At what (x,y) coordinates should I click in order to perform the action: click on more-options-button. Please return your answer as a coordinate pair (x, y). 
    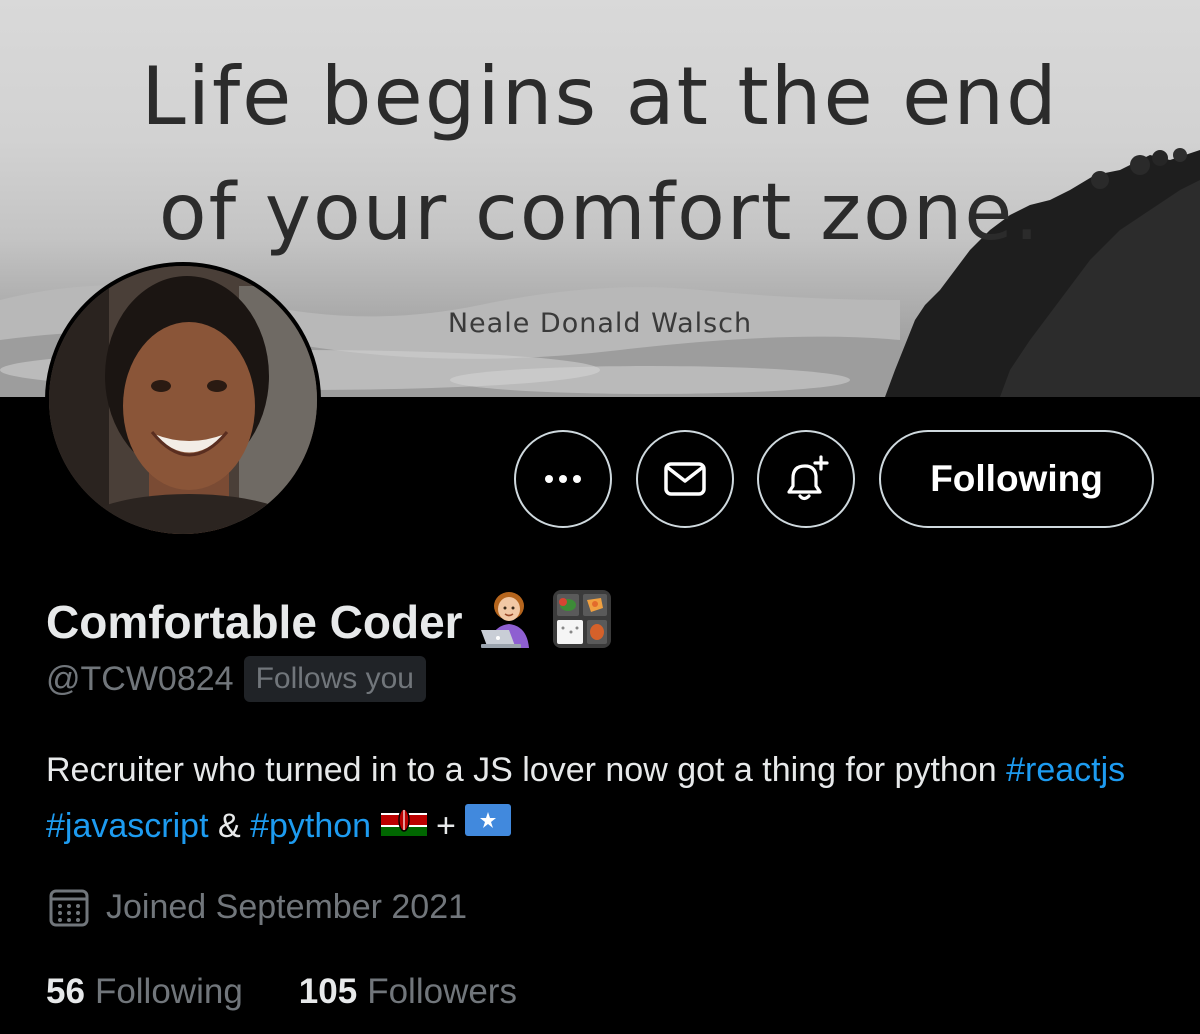
    Looking at the image, I should click on (563, 479).